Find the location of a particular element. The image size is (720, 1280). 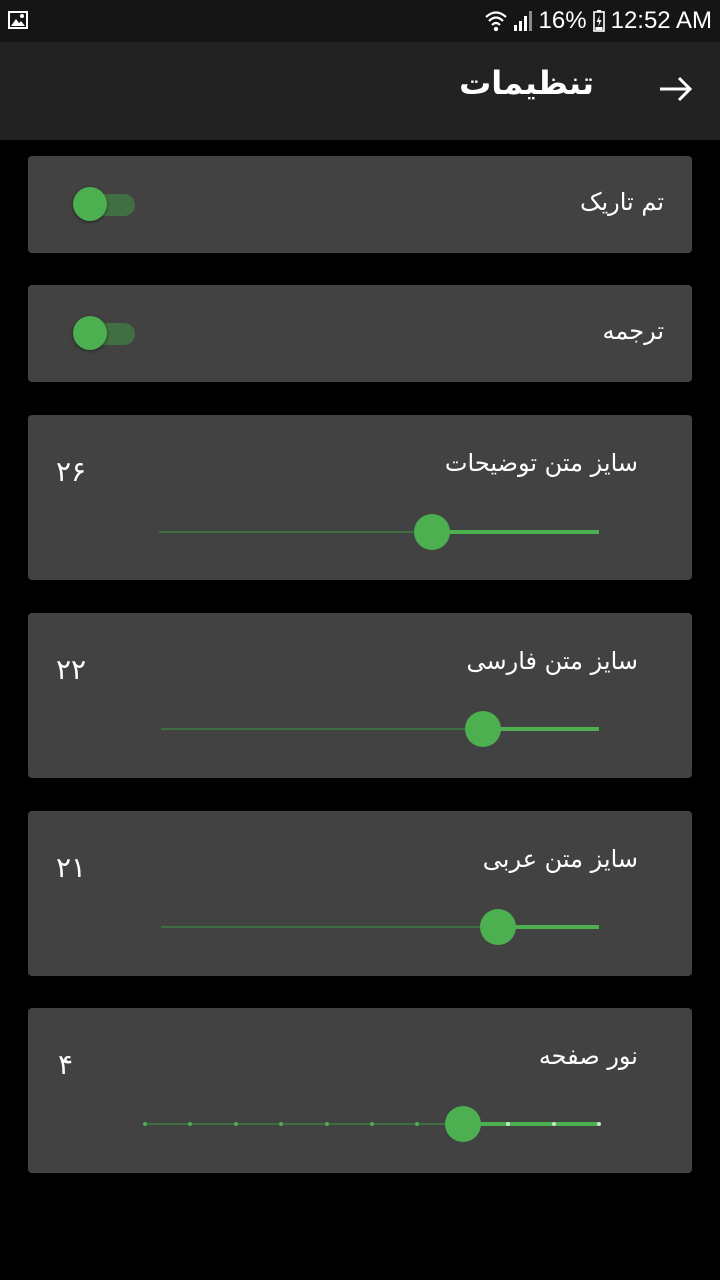

description-size-slider is located at coordinates (379, 532).